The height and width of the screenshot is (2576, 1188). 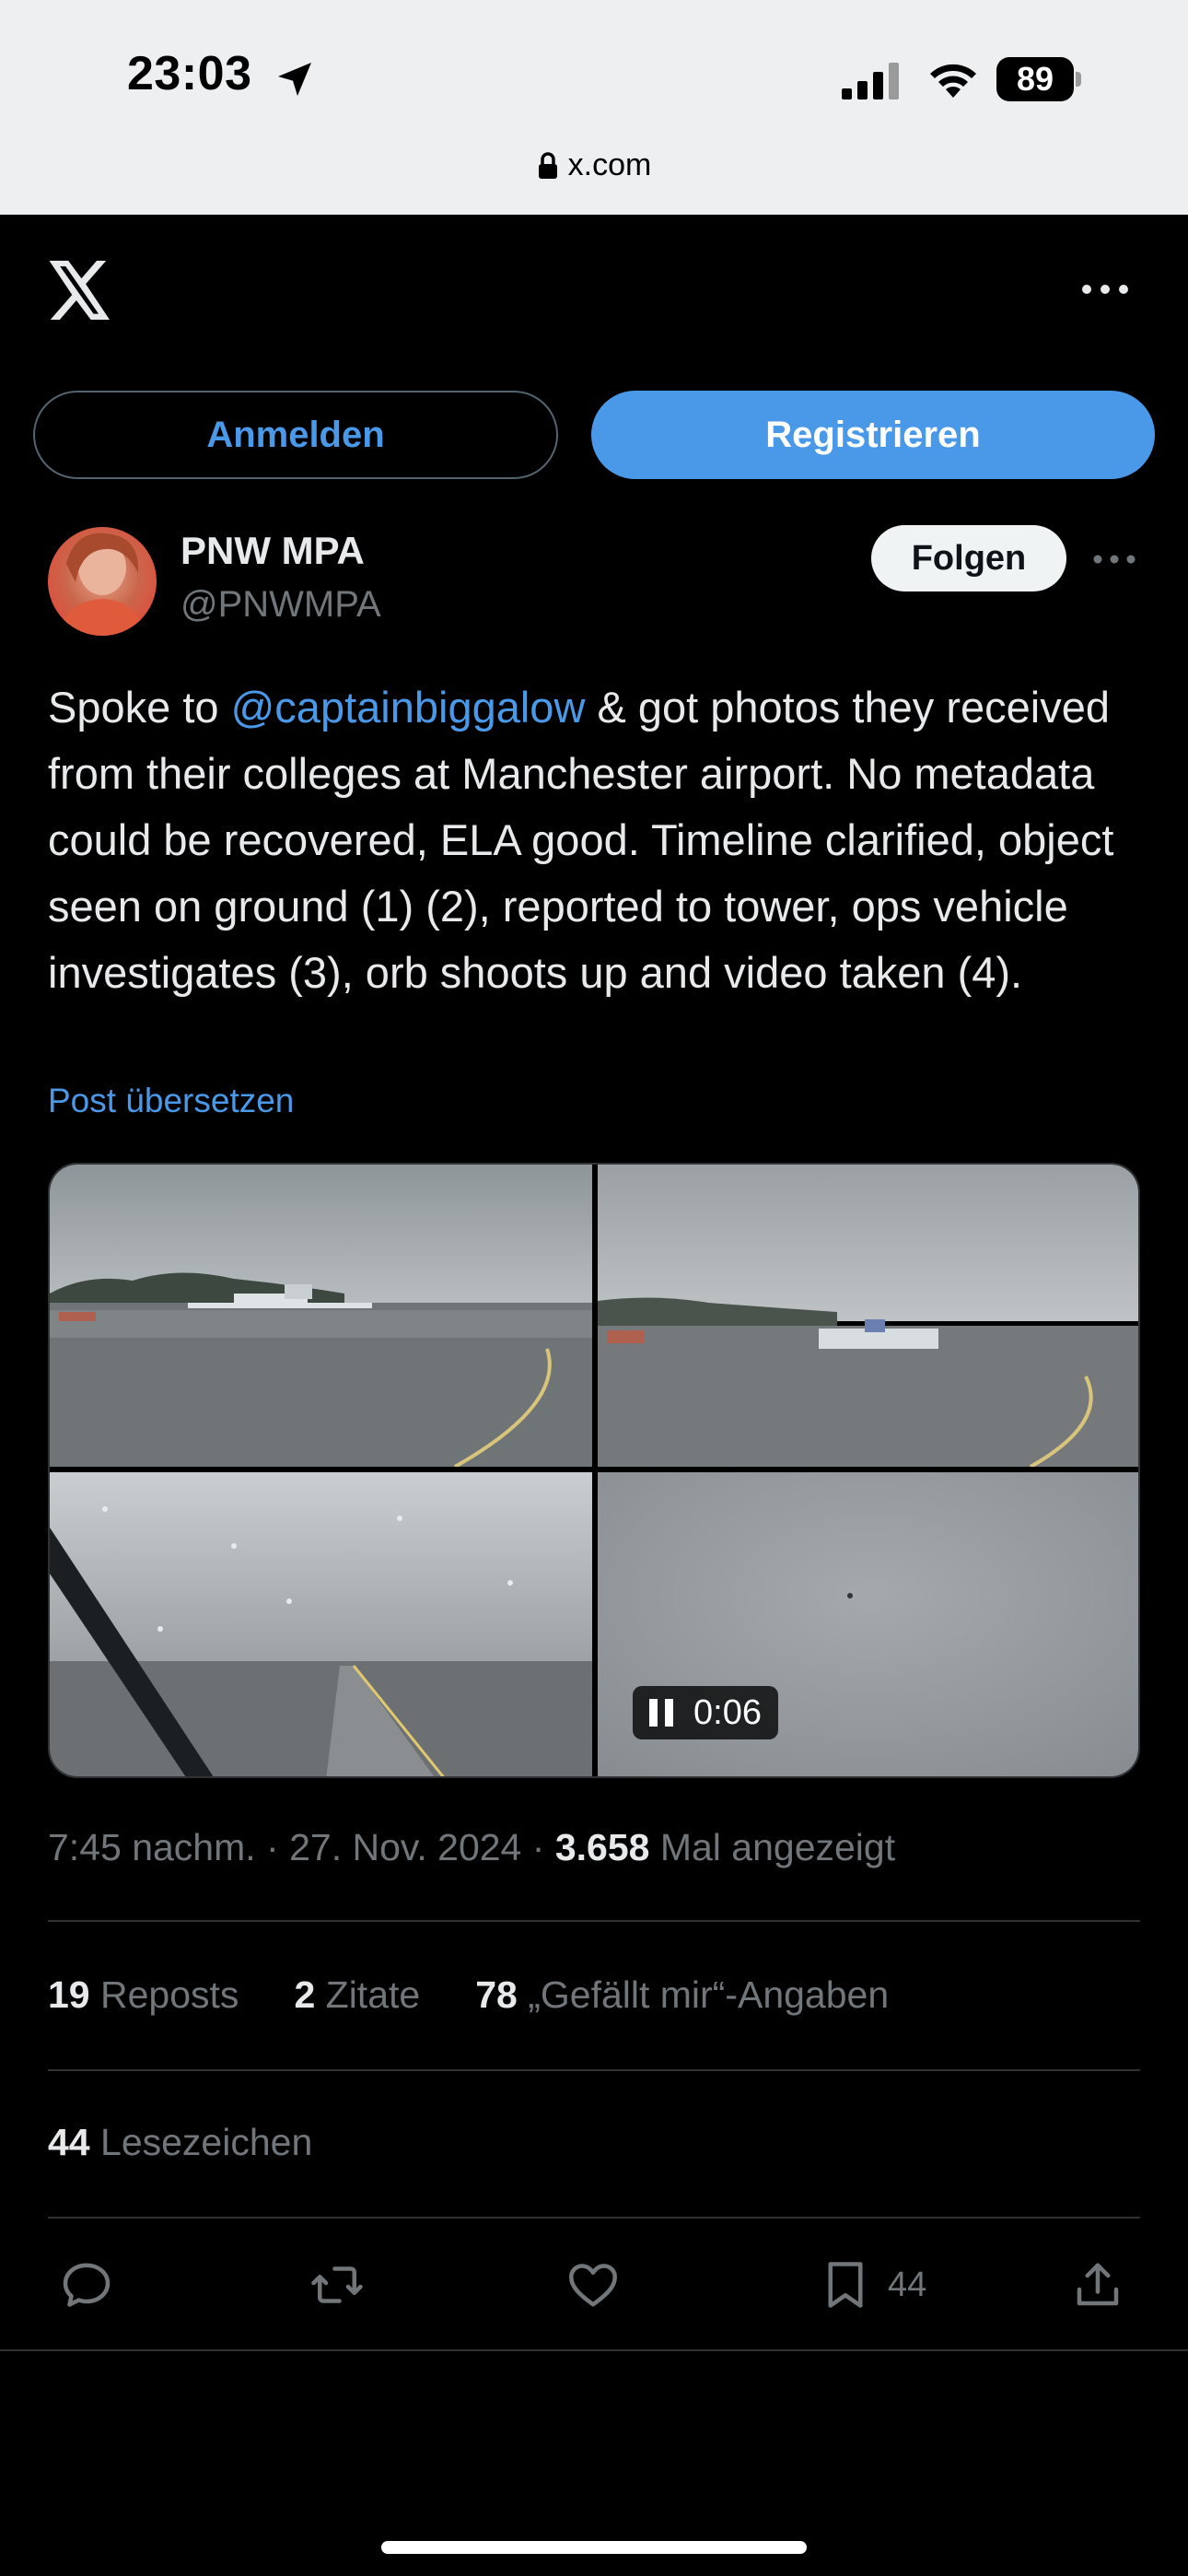 I want to click on tweet-date: 27. Nov. 2024, so click(x=405, y=1847).